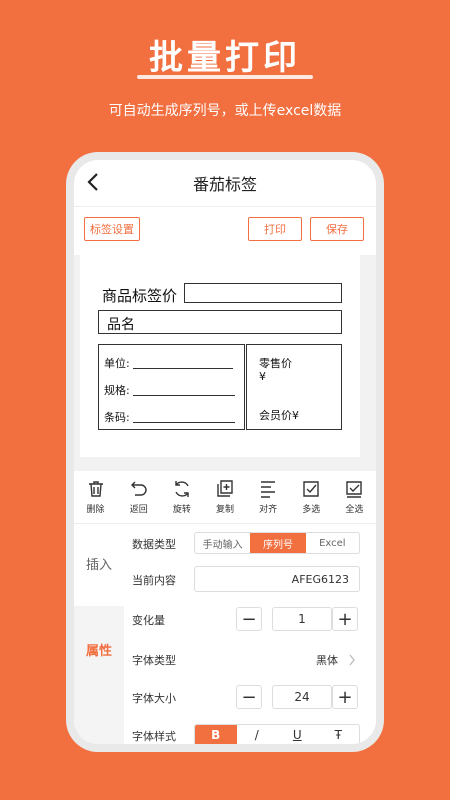  I want to click on trash-icon, so click(95, 489).